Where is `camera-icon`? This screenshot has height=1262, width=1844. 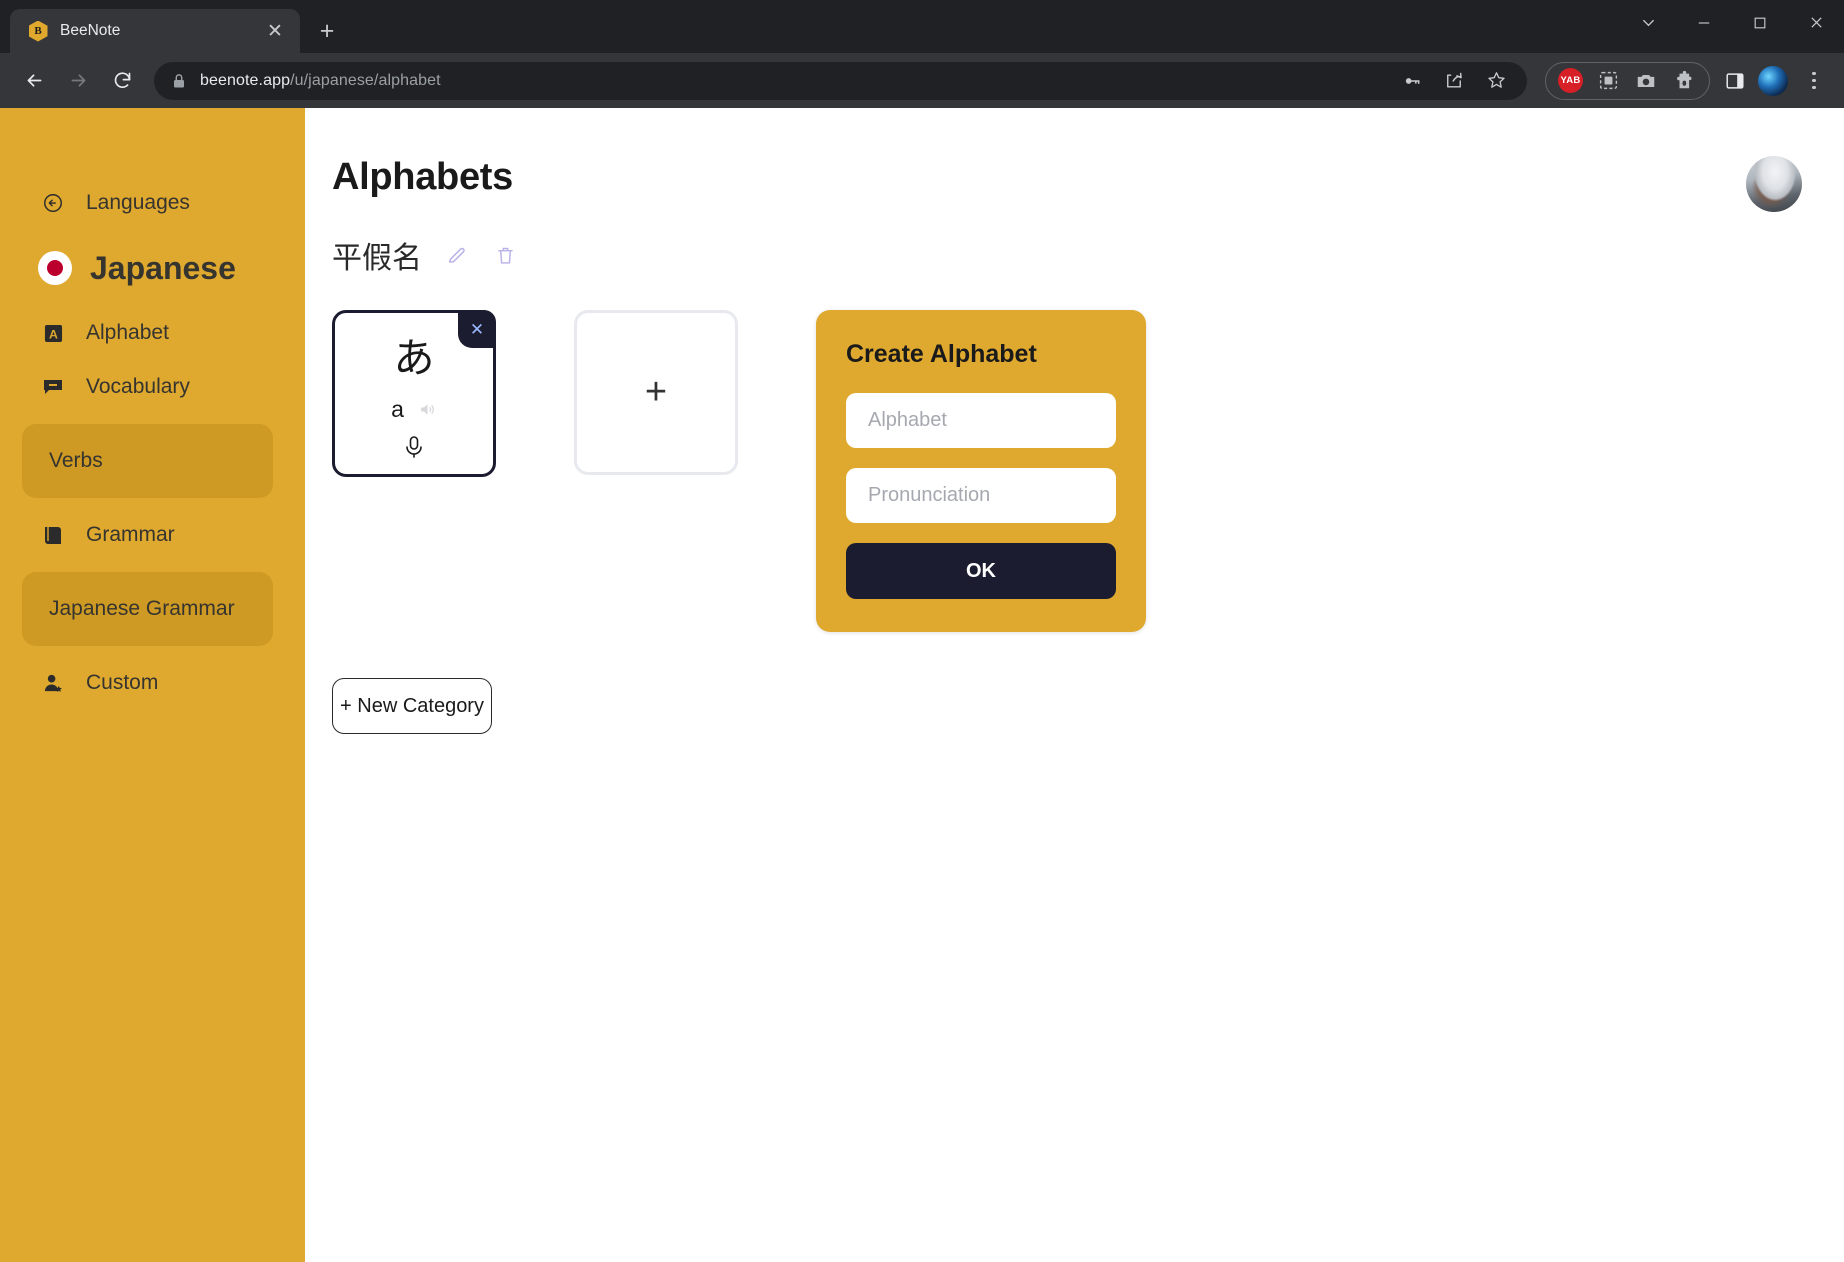
camera-icon is located at coordinates (1646, 81).